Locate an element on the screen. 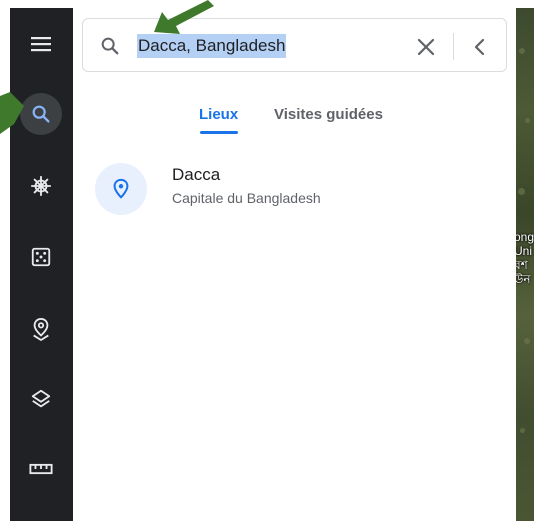 The width and height of the screenshot is (534, 521). projects-button is located at coordinates (41, 329).